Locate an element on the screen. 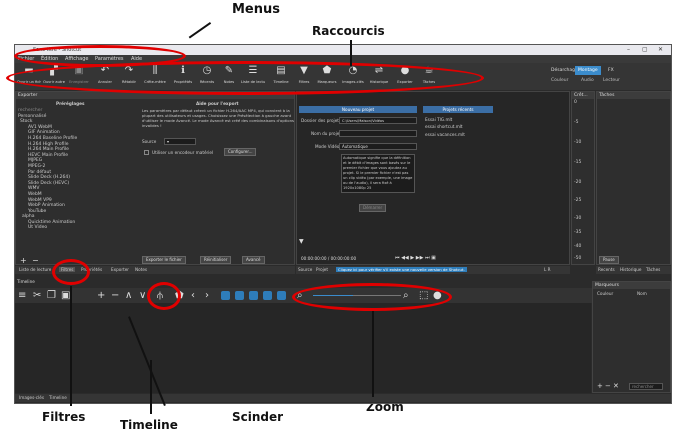  copy-icon: ❐ is located at coordinates (51, 295).